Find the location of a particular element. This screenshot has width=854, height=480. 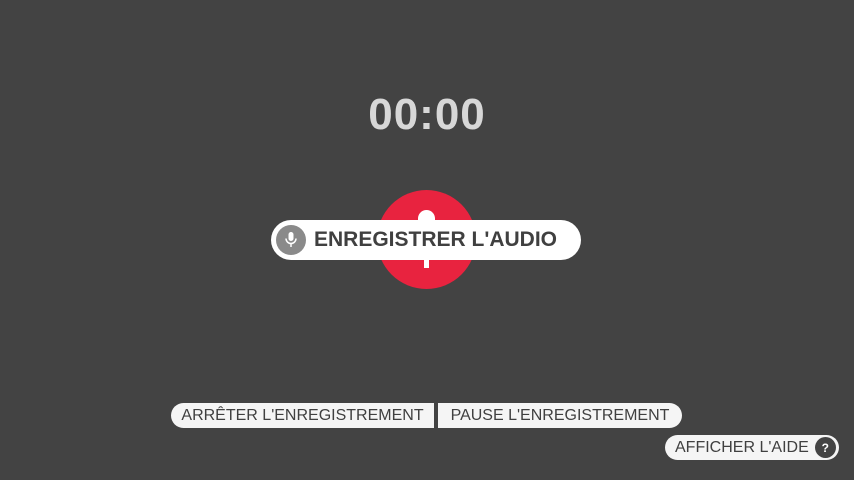

record-audio-label: ENREGISTRER L'AUDIO is located at coordinates (436, 239).